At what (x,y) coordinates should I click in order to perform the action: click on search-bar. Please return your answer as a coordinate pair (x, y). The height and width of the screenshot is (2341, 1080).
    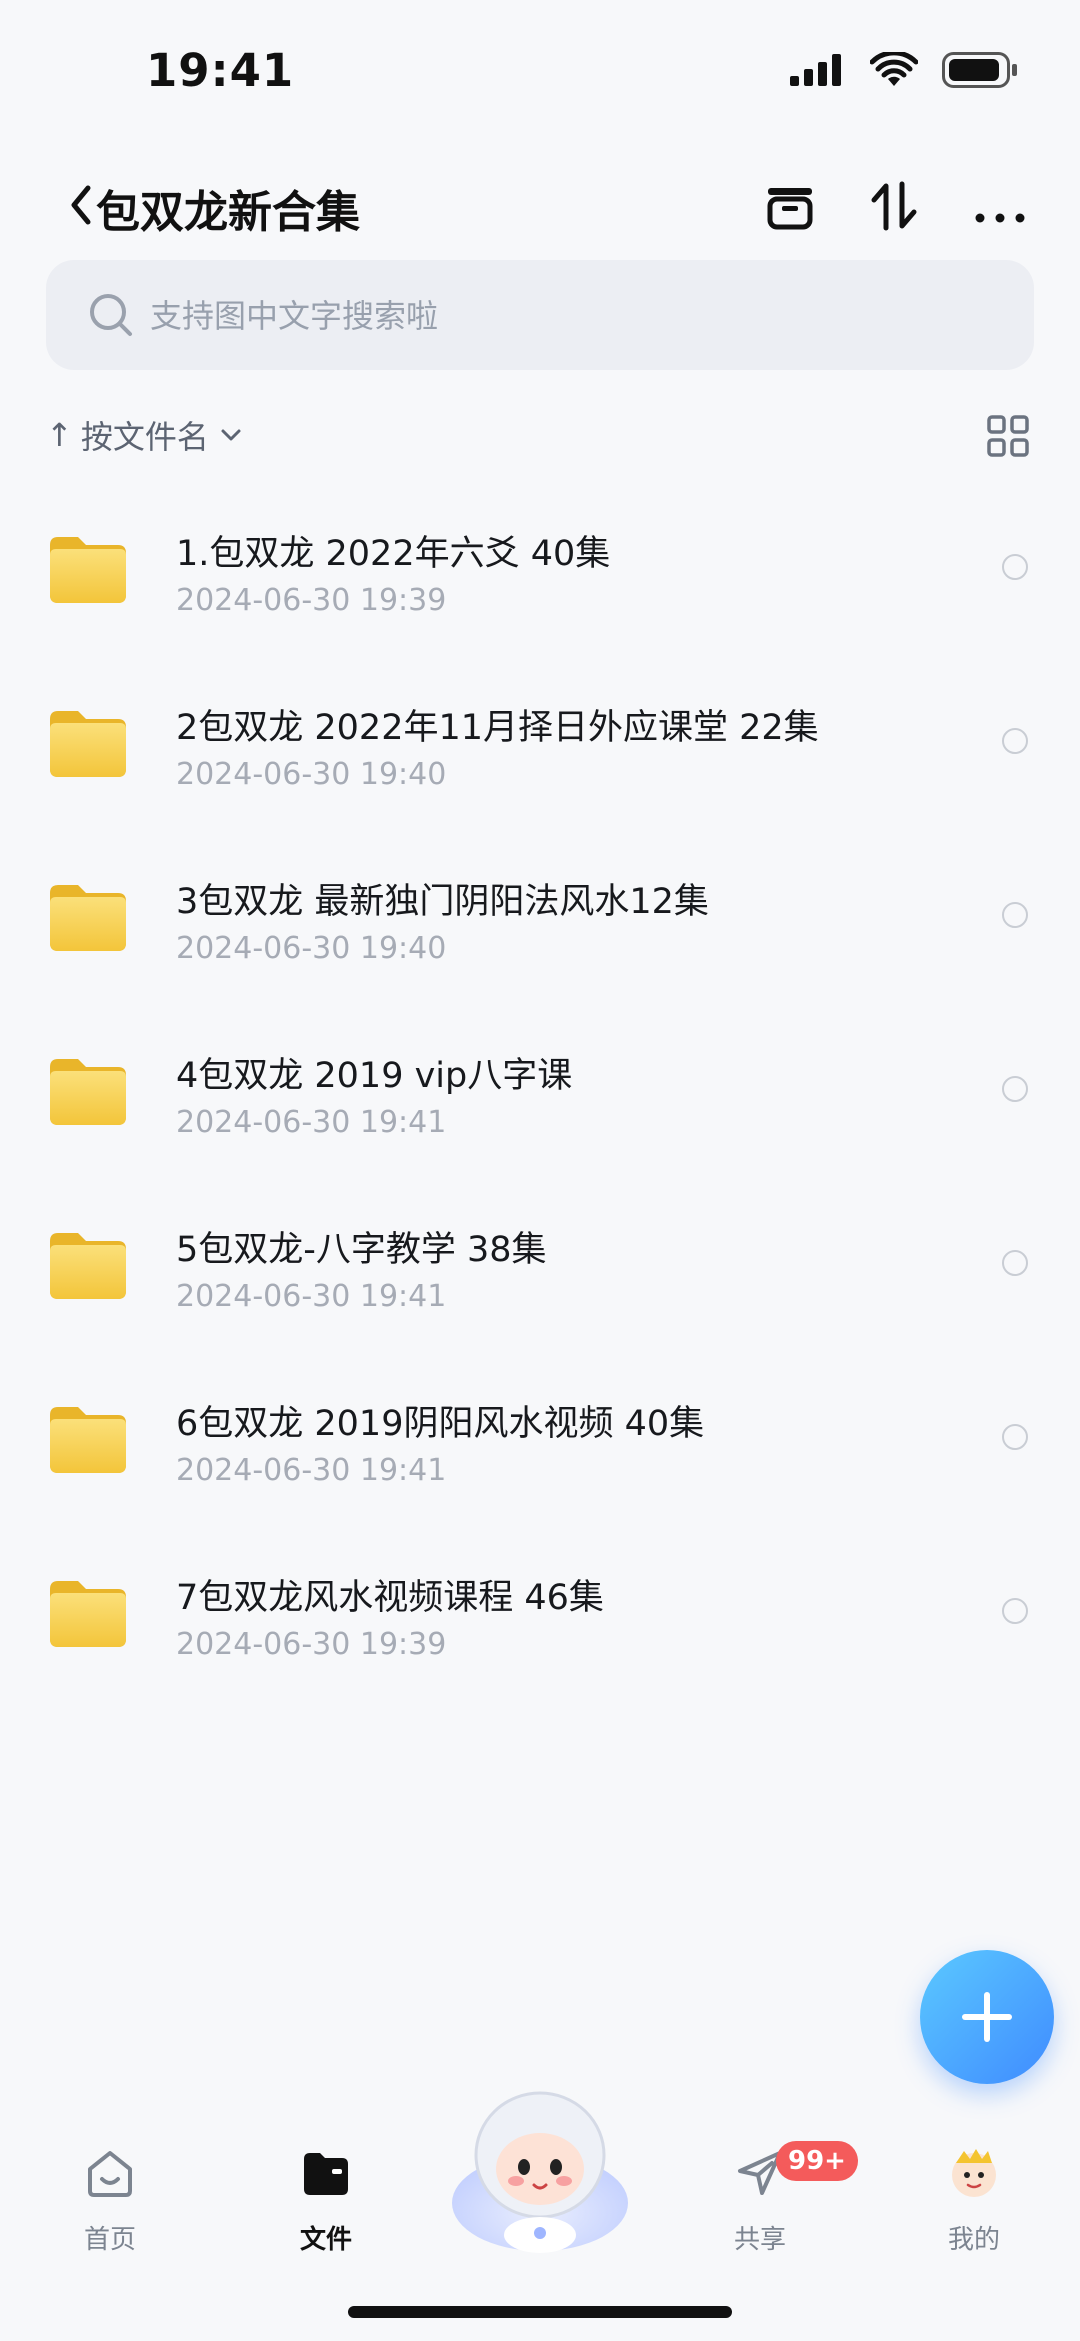
    Looking at the image, I should click on (540, 316).